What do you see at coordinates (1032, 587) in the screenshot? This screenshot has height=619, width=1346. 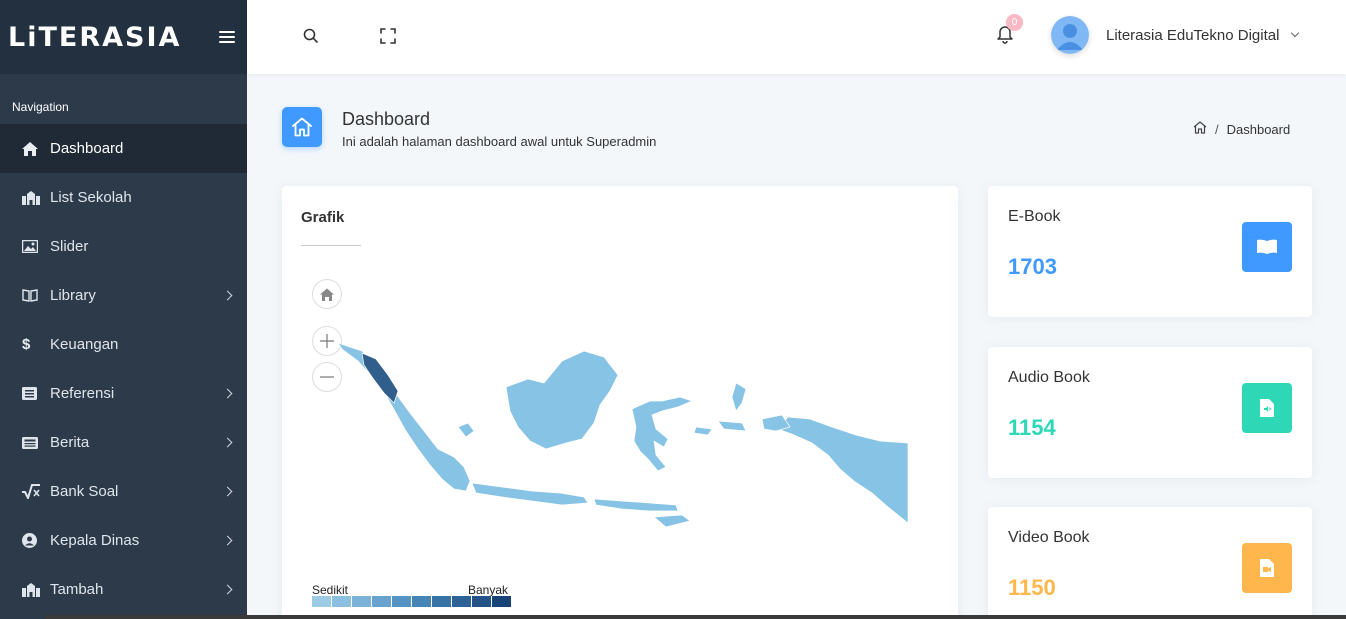 I see `stat-value: 1150` at bounding box center [1032, 587].